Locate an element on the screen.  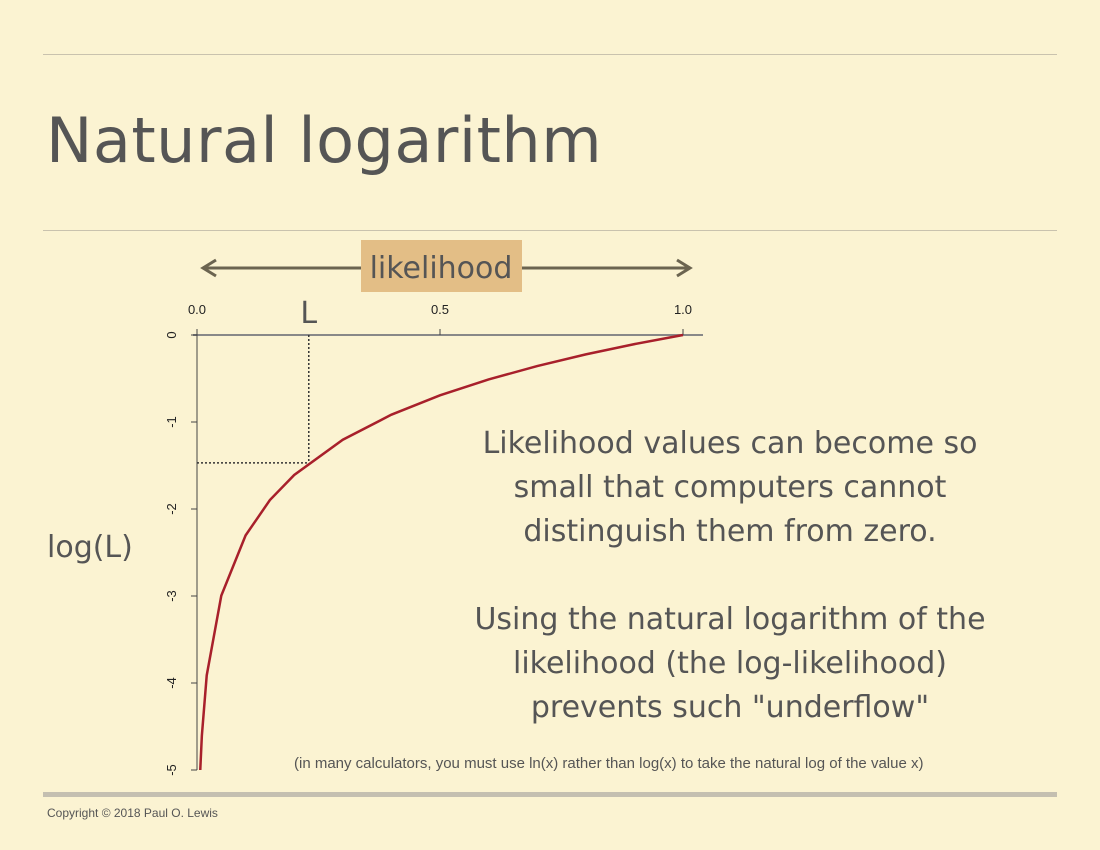
text-line: likelihood (the log-likelihood) is located at coordinates (729, 663).